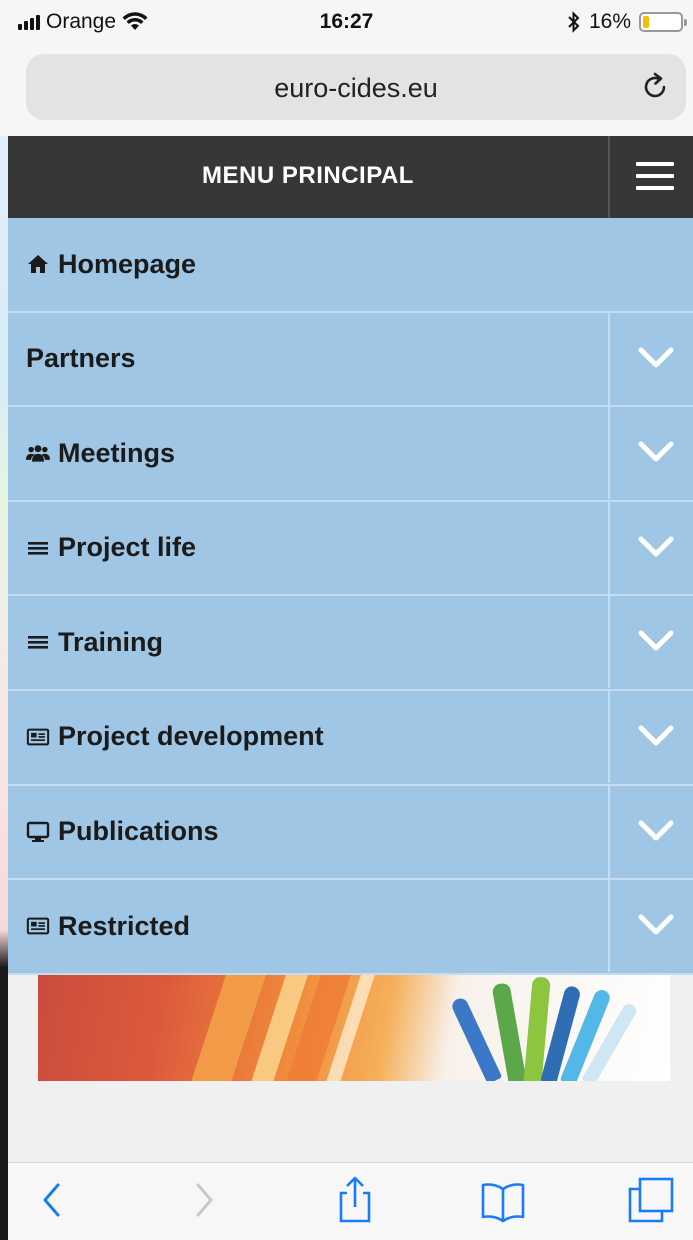  I want to click on header-banner-image, so click(354, 1028).